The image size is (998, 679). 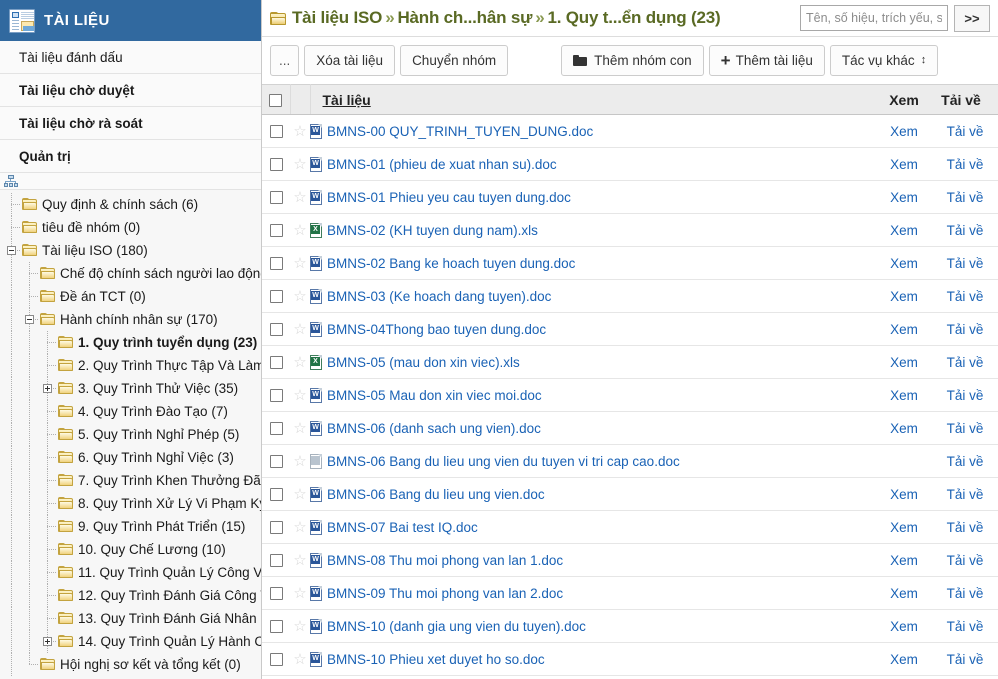 I want to click on tree-node: 2. Quy Trình Thực Tập Và Làm Việc (0), so click(x=130, y=365).